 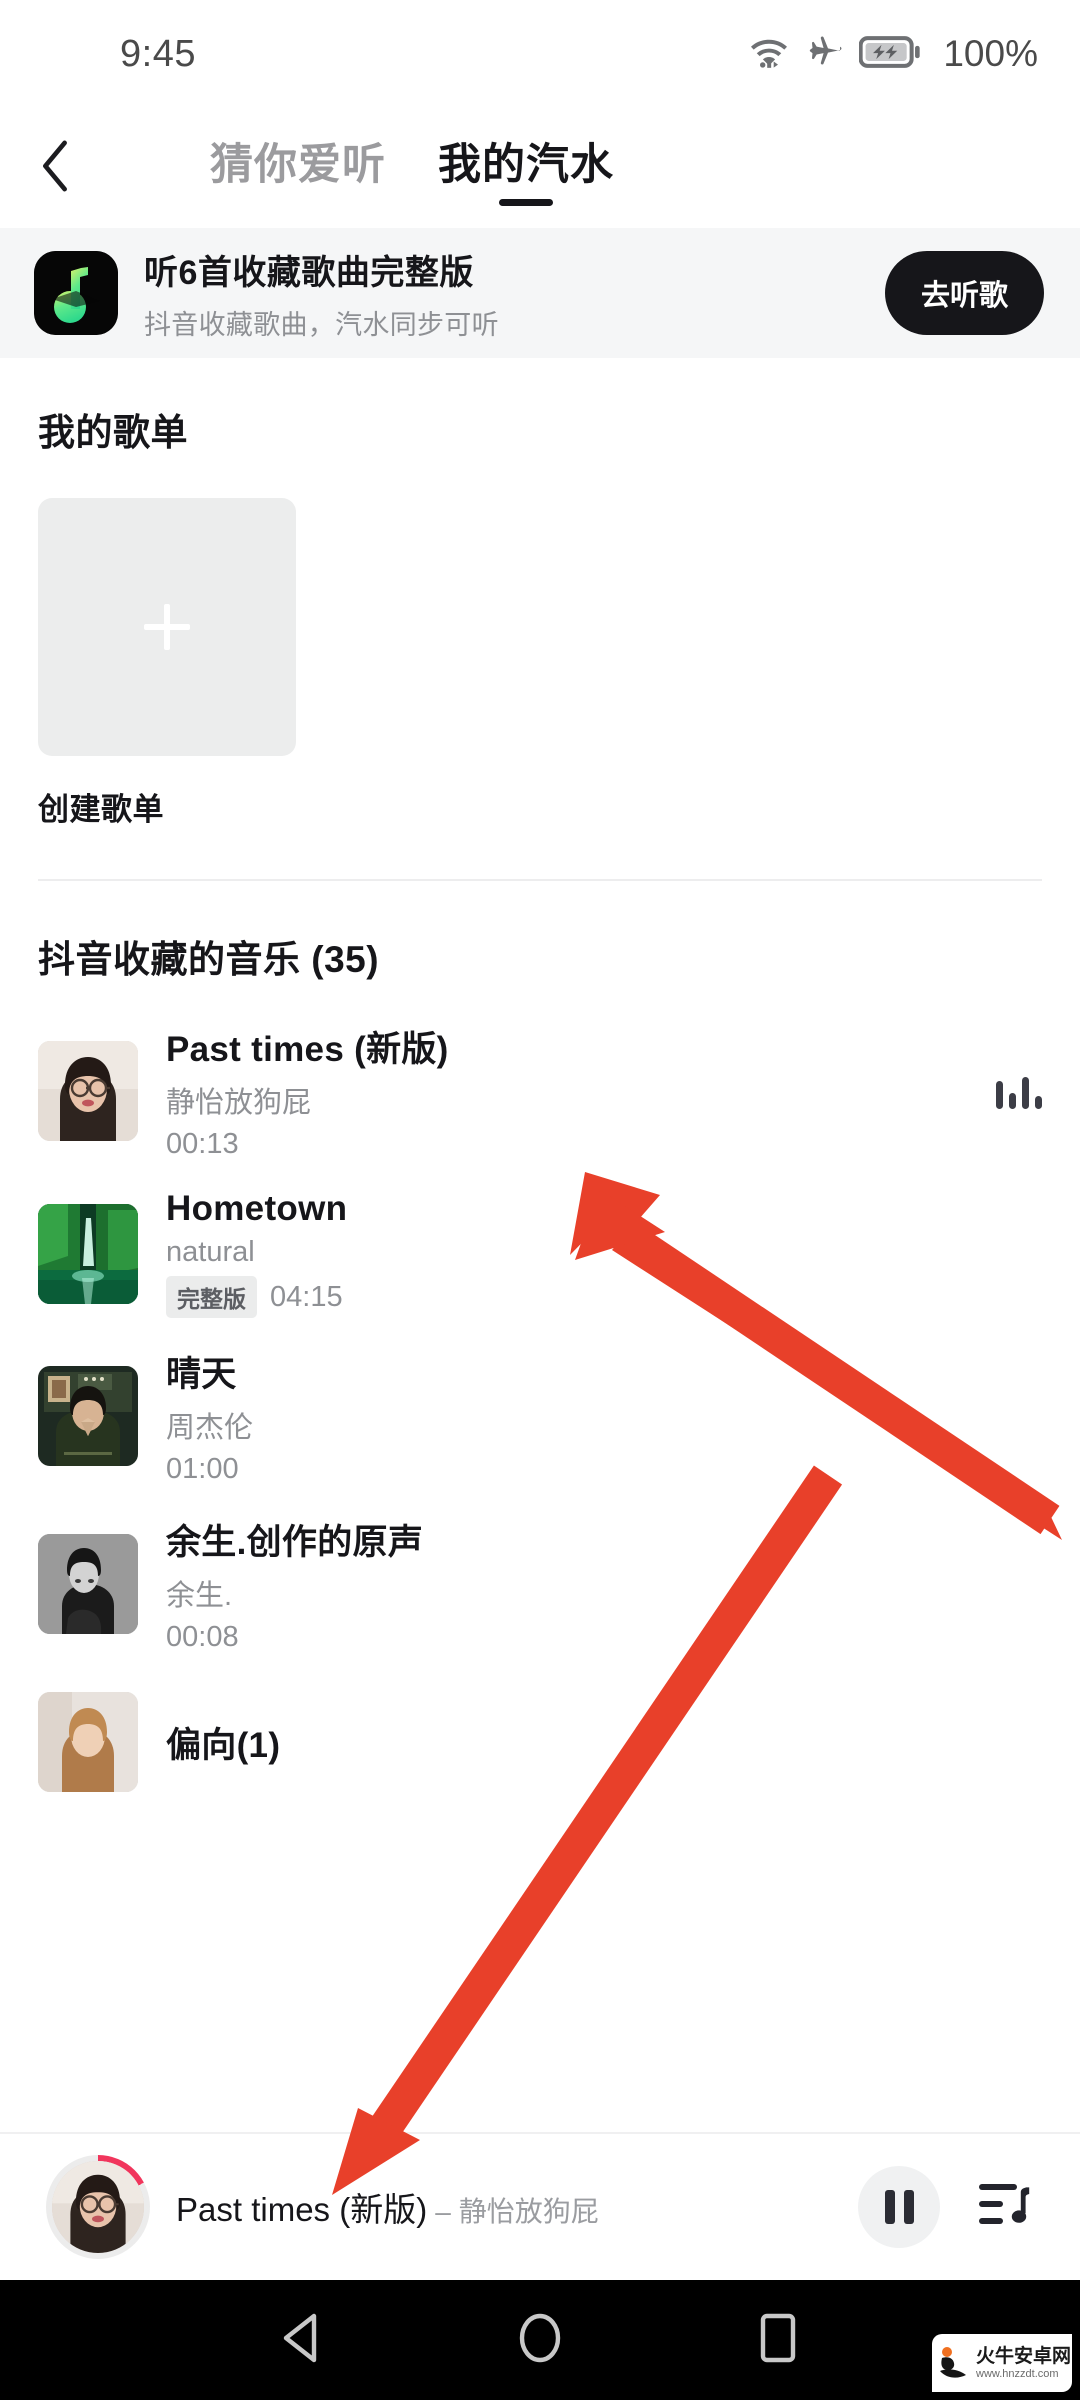 I want to click on song-meta: 00:13, so click(x=567, y=1144).